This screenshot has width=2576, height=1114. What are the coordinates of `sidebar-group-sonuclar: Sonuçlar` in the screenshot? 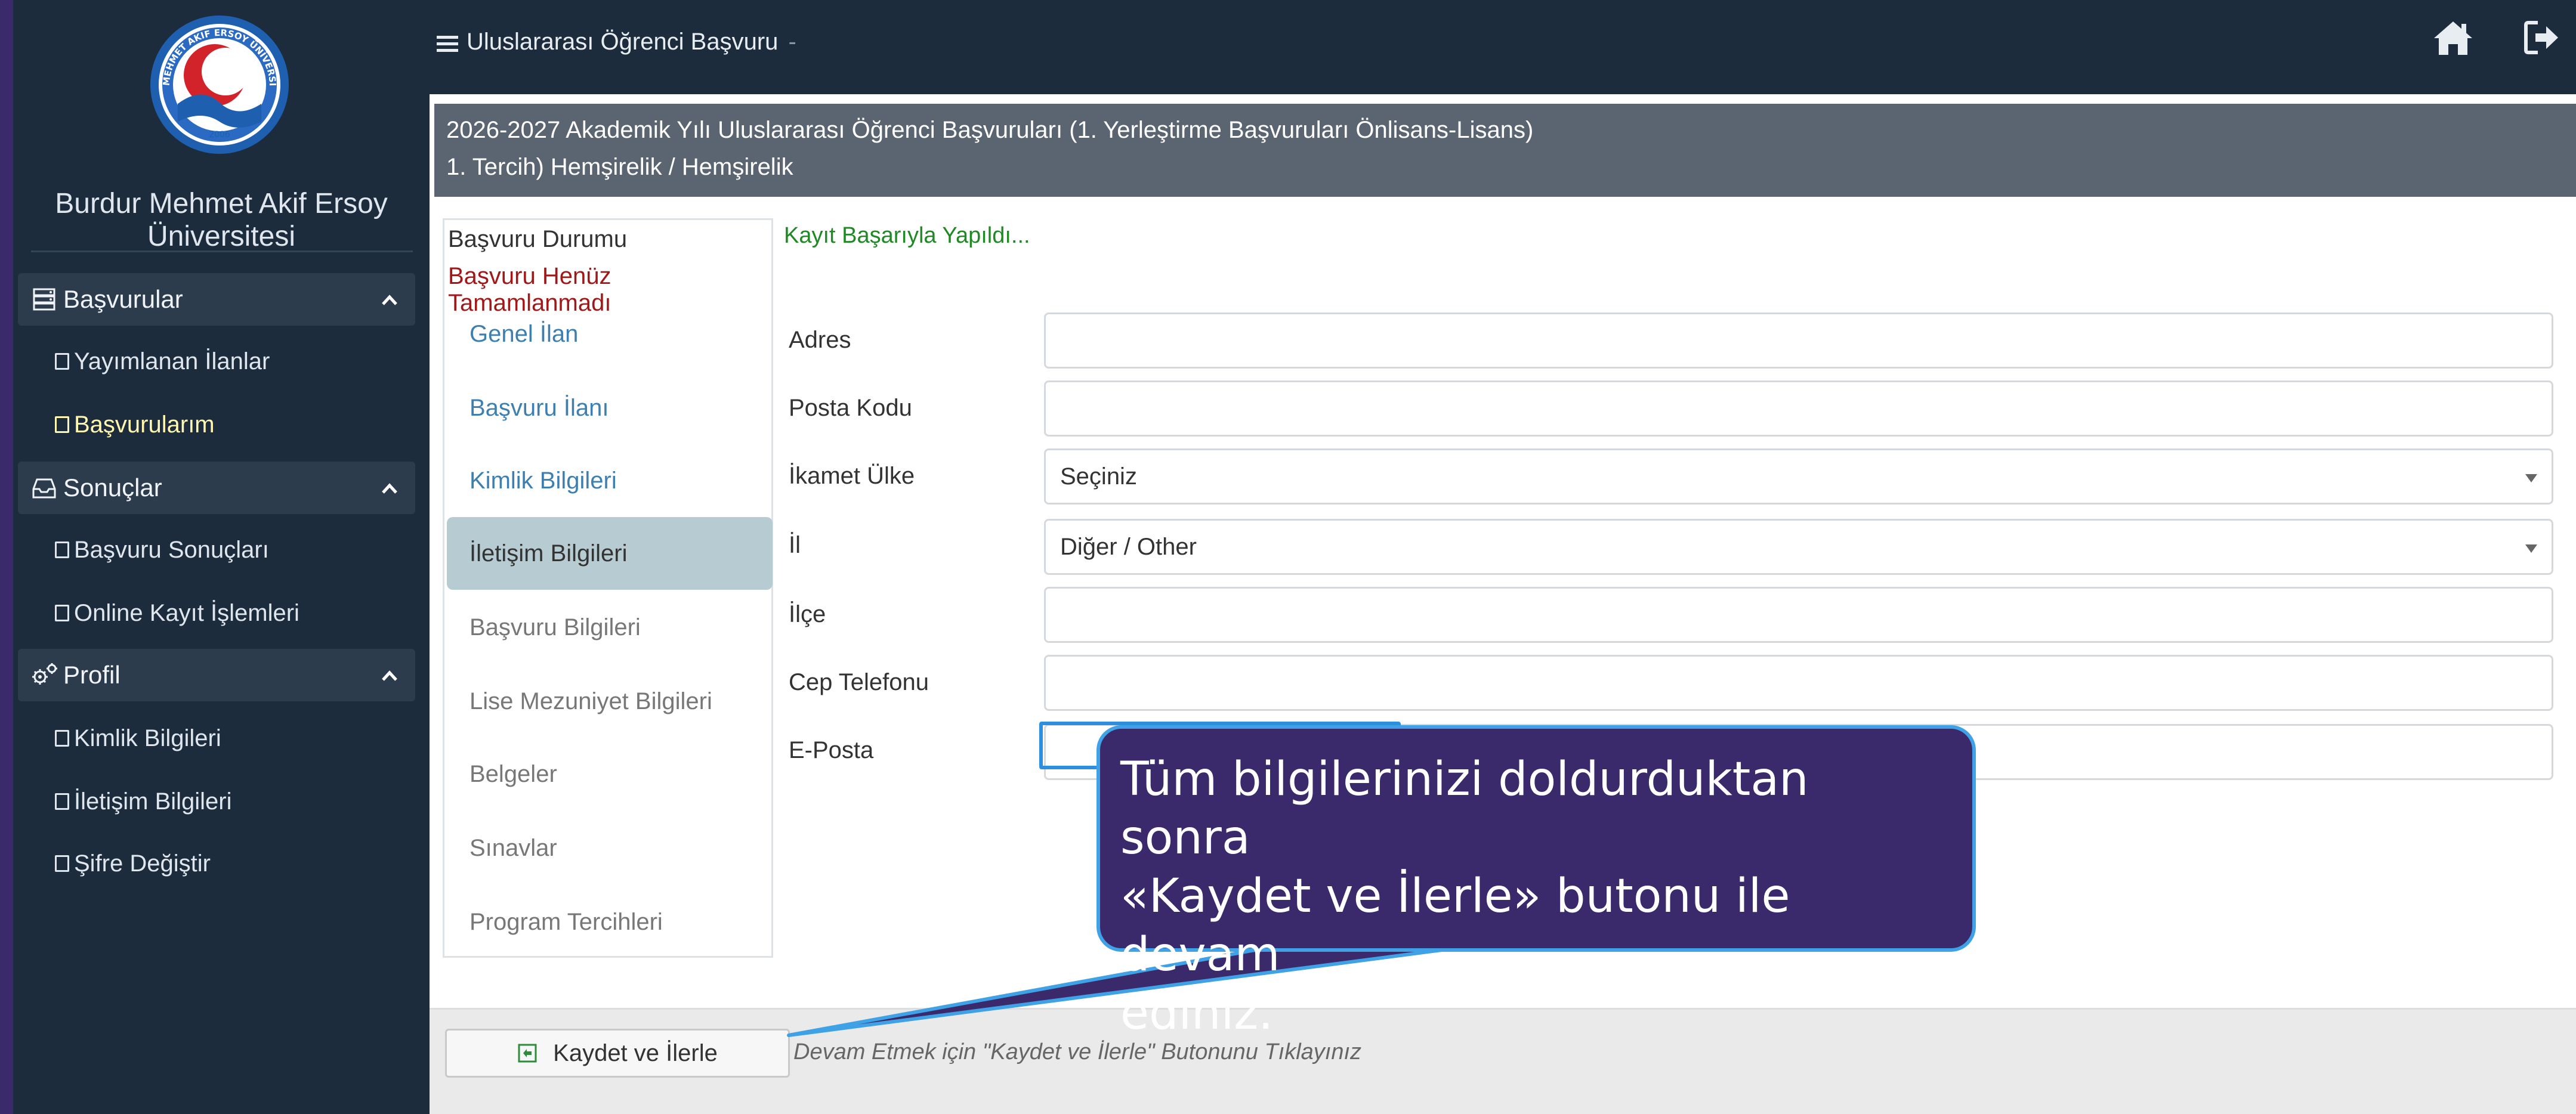 It's located at (217, 488).